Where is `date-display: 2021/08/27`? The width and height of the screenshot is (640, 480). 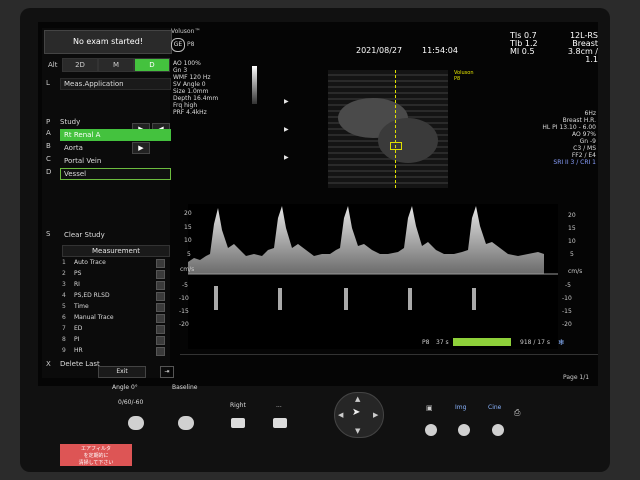 date-display: 2021/08/27 is located at coordinates (379, 50).